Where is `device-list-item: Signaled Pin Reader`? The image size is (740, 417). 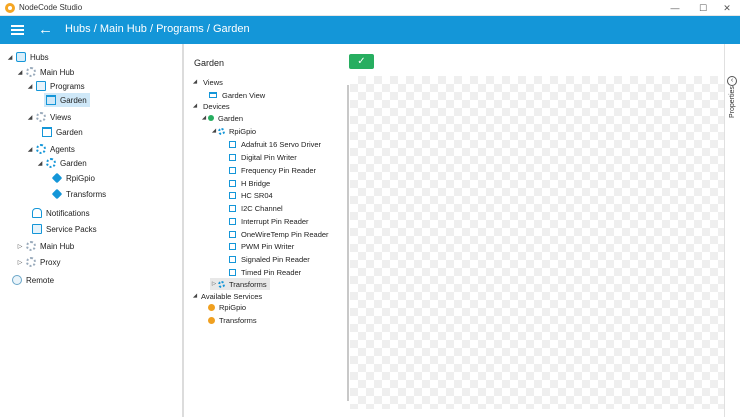 device-list-item: Signaled Pin Reader is located at coordinates (269, 259).